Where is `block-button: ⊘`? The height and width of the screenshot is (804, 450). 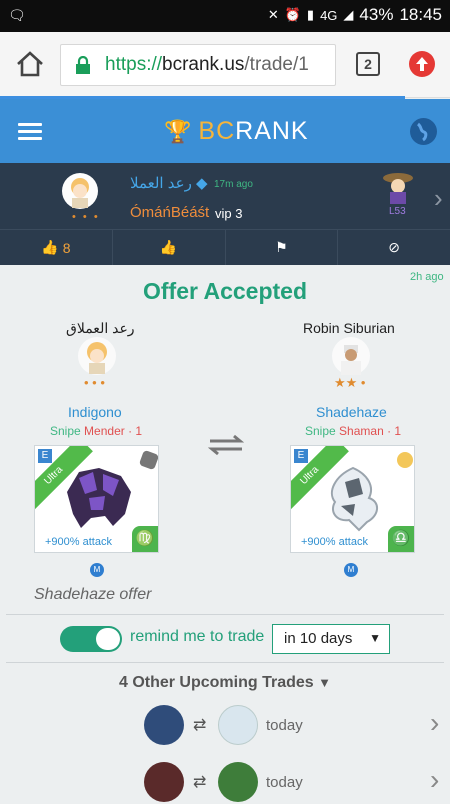 block-button: ⊘ is located at coordinates (394, 247).